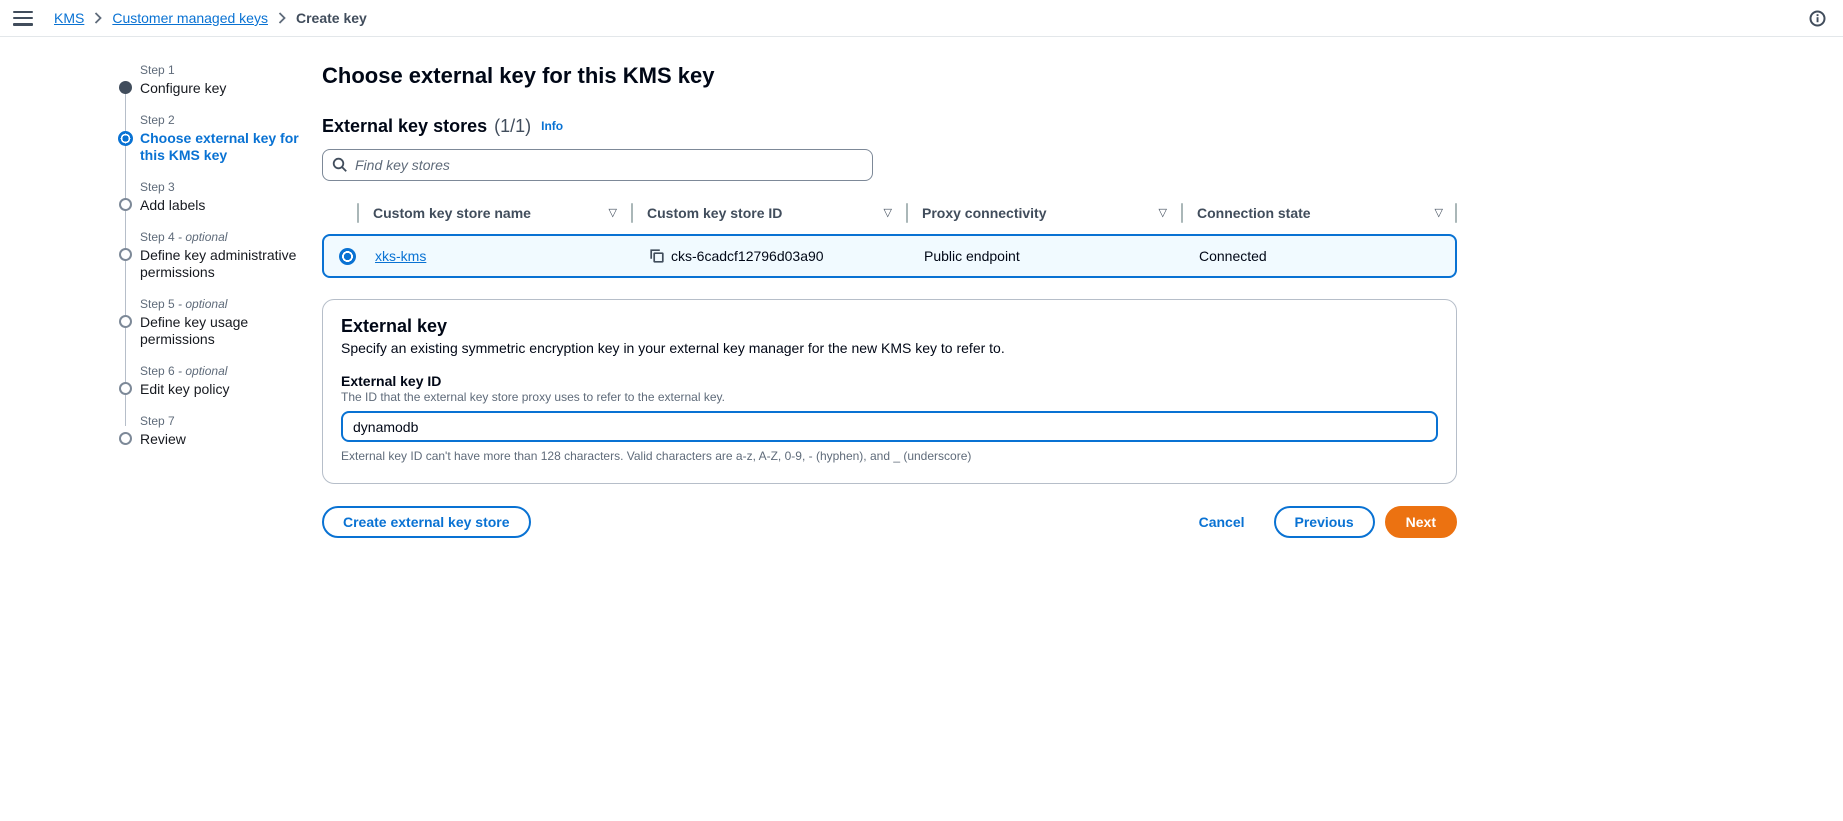 The height and width of the screenshot is (821, 1843). I want to click on breadcrumb-customer-managed-keys: Customer managed keys, so click(190, 18).